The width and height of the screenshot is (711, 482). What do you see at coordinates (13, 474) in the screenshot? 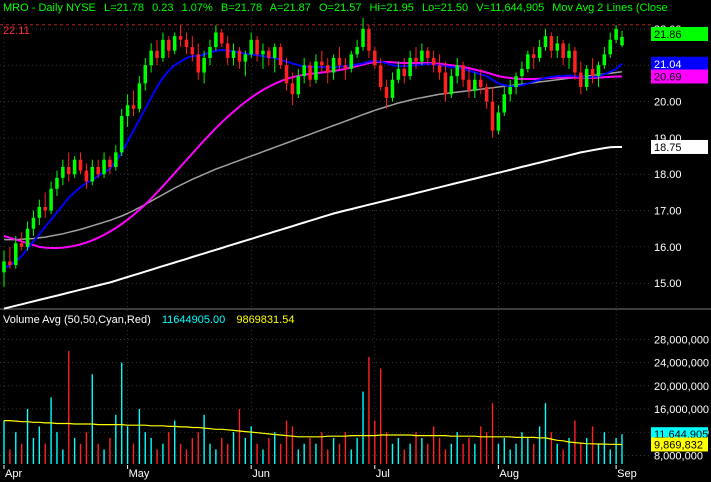
I see `month-label: Apr` at bounding box center [13, 474].